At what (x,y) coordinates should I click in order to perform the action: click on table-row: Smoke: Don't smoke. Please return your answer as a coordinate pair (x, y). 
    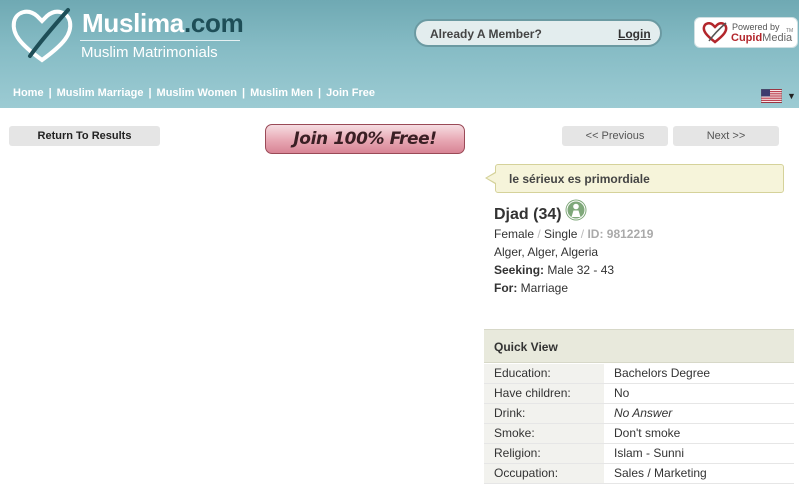
    Looking at the image, I should click on (639, 434).